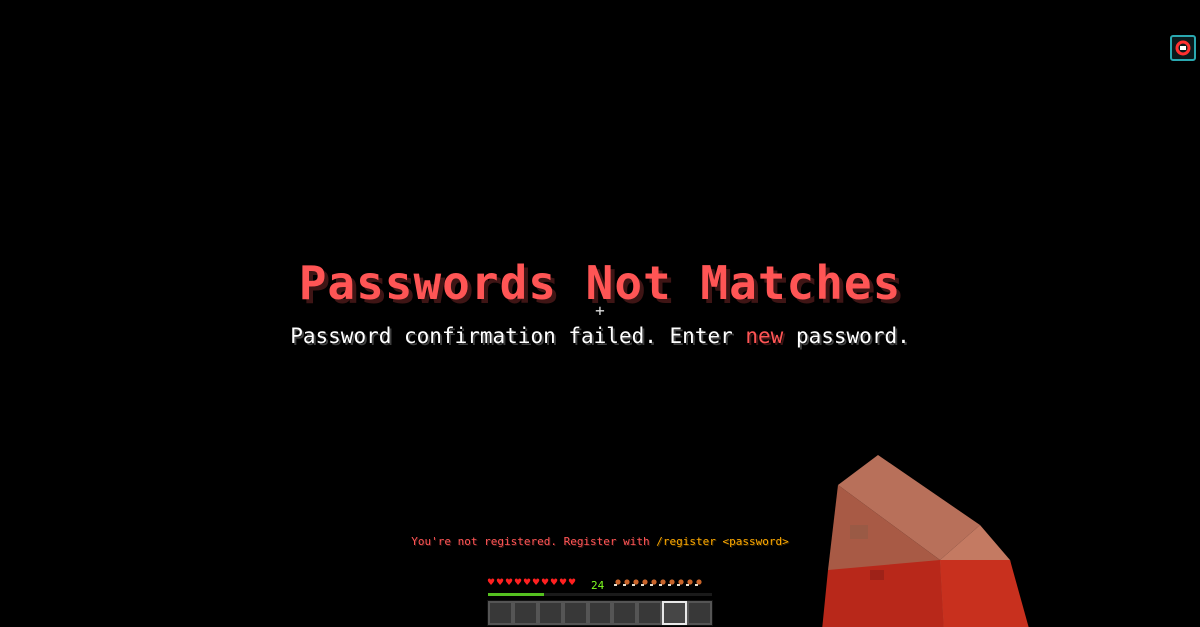 The image size is (1200, 627). Describe the element at coordinates (518, 336) in the screenshot. I see `subtitle-before: Password confirmation failed. Enter` at that location.